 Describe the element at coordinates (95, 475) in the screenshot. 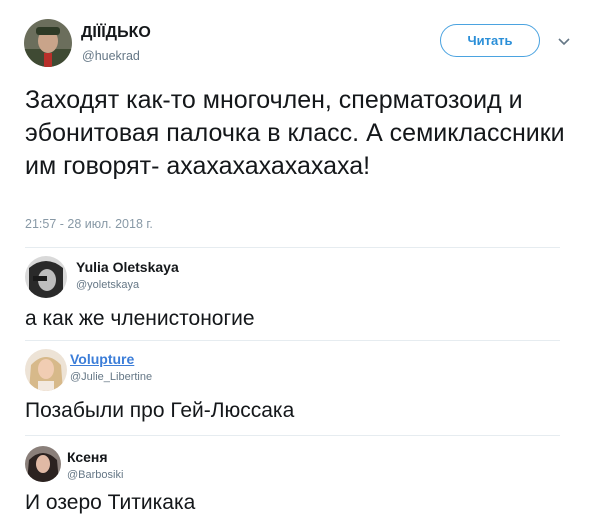

I see `reply-author-handle: @Barbosiki` at that location.